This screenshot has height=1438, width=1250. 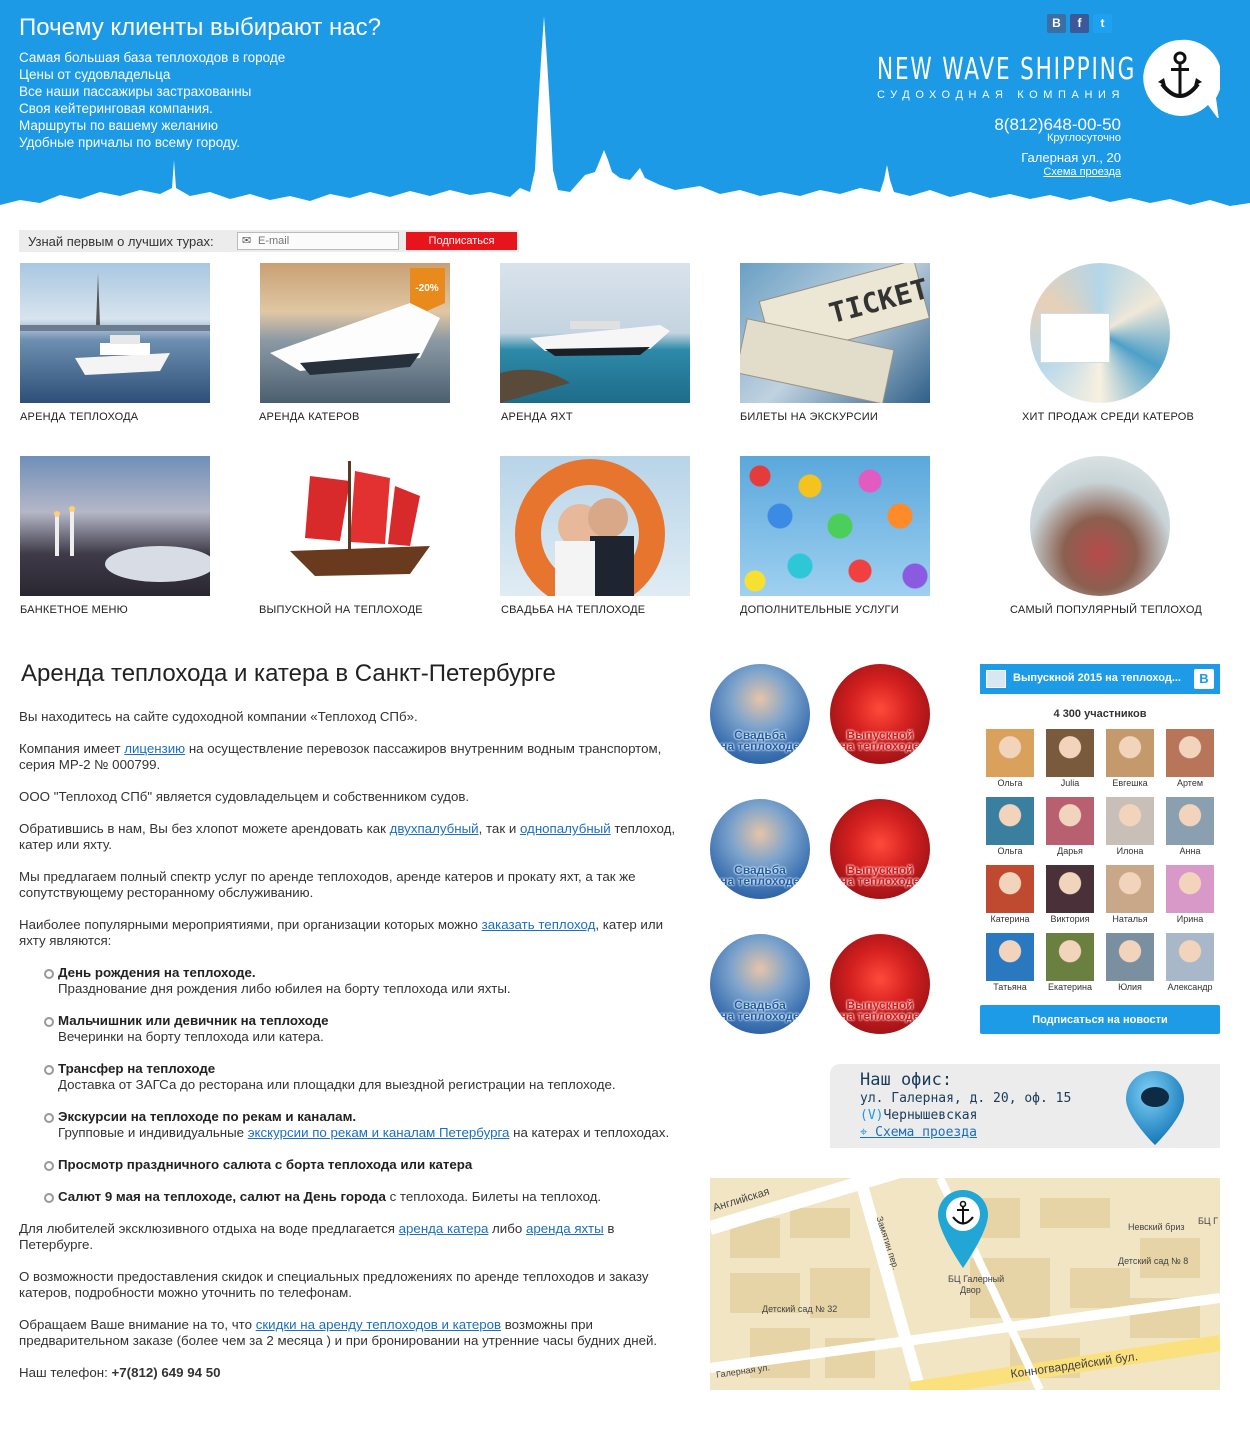 I want to click on why-us-item: Все наши пассажиры застрахованны, so click(x=135, y=91).